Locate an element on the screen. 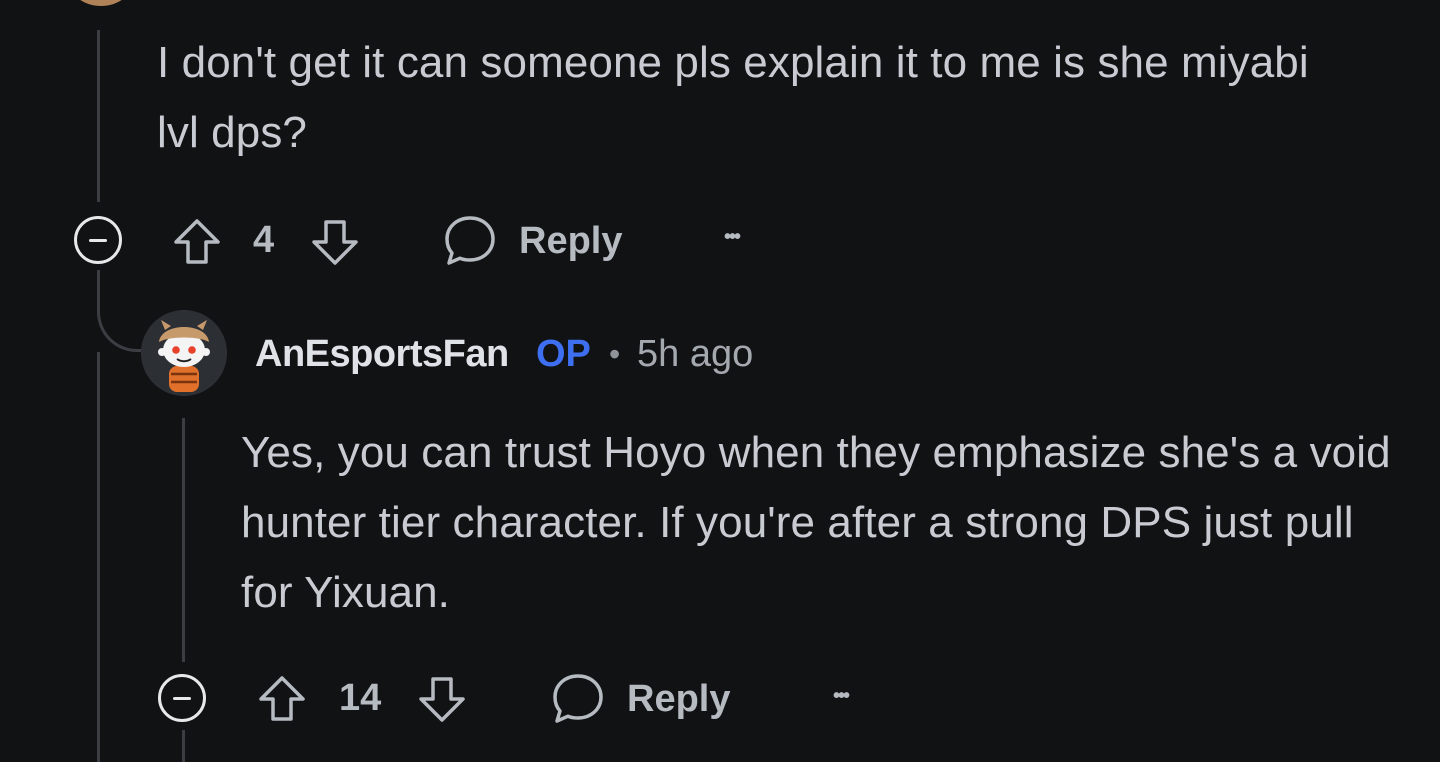  reply-action-bar: 14 Reply ••• is located at coordinates (720, 699).